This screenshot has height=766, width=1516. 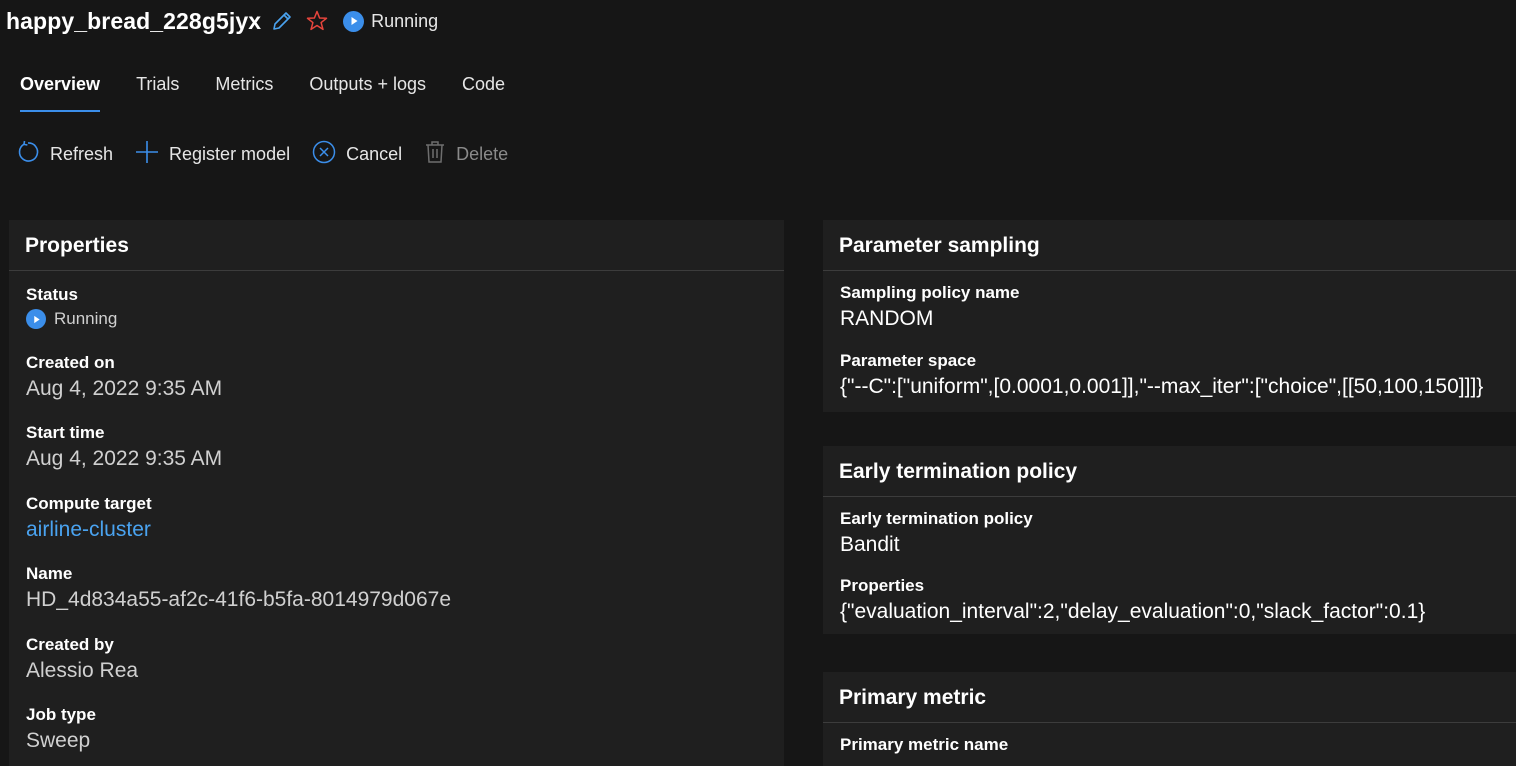 What do you see at coordinates (1169, 245) in the screenshot?
I see `parameter-sampling-title: Parameter sampling` at bounding box center [1169, 245].